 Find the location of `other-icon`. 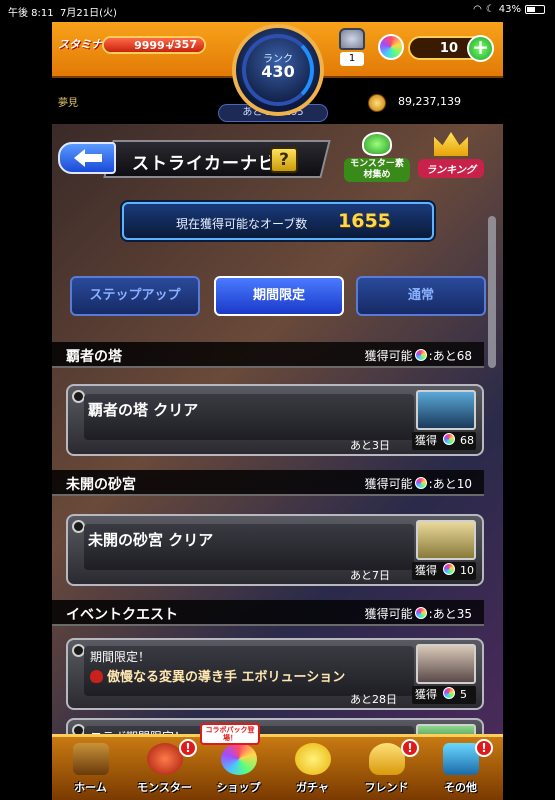

other-icon is located at coordinates (460, 759).